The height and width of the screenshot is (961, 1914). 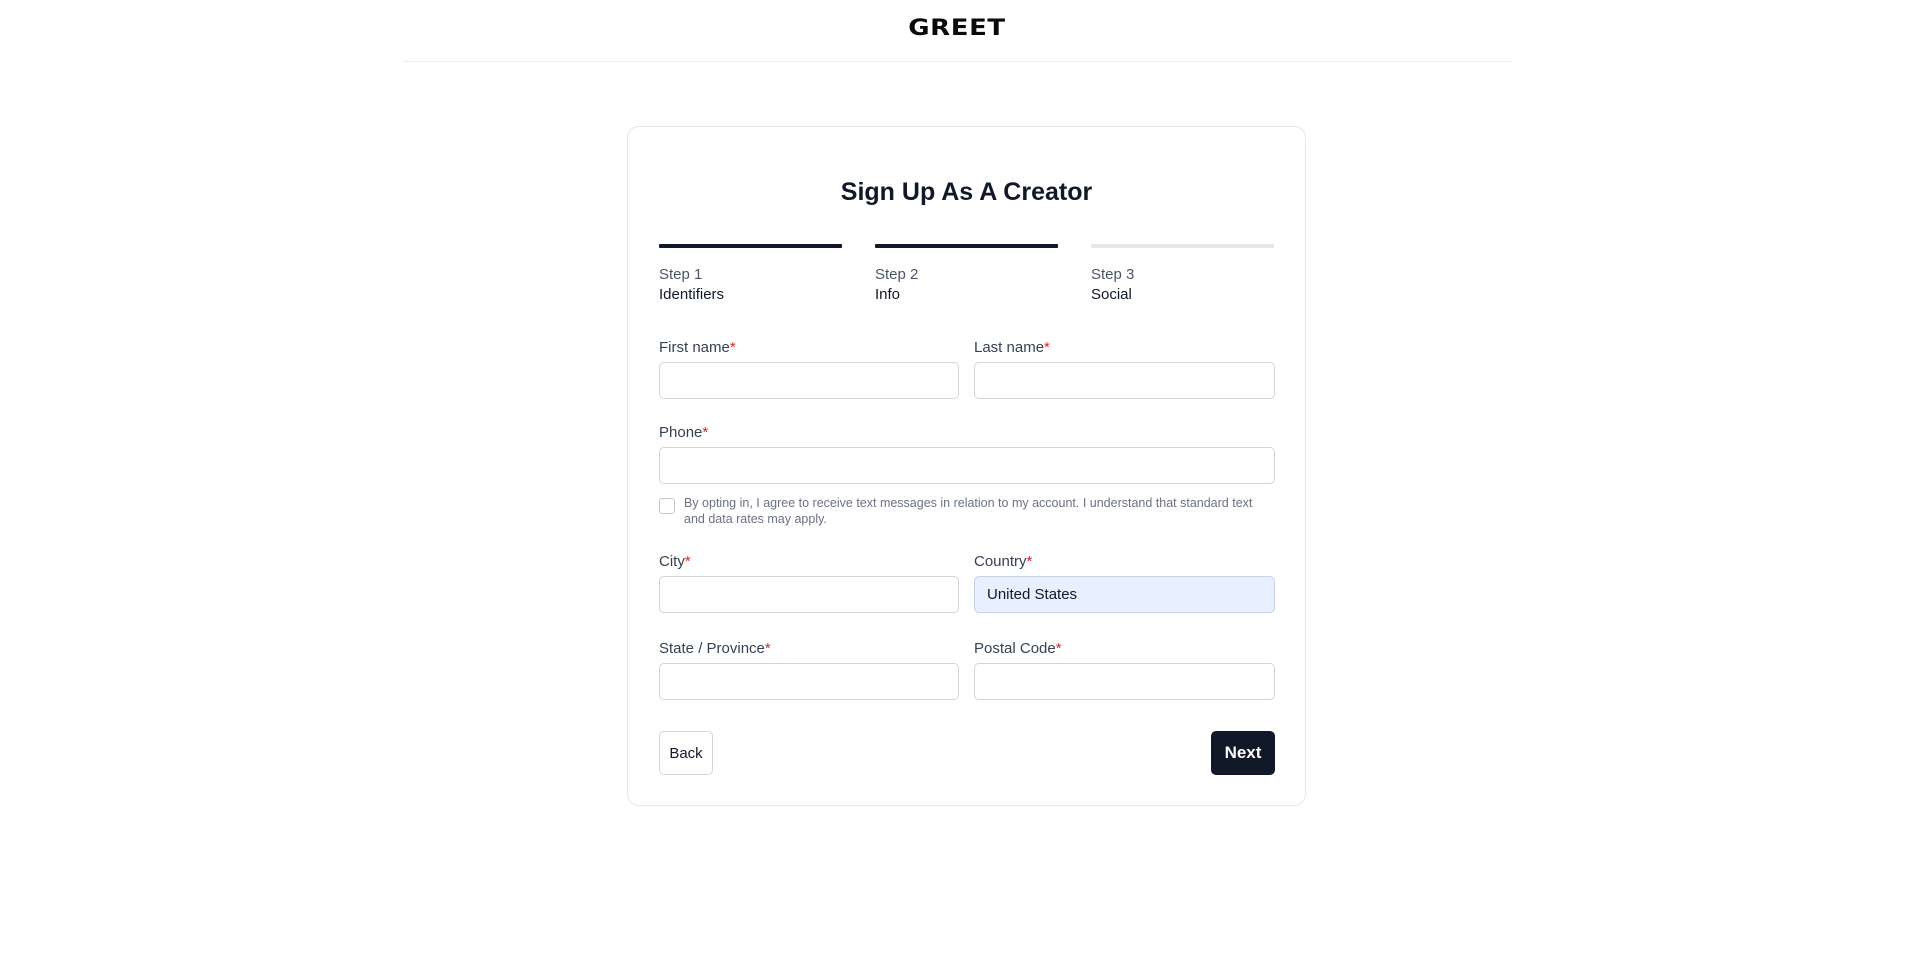 I want to click on state-label: State / Province*, so click(x=715, y=648).